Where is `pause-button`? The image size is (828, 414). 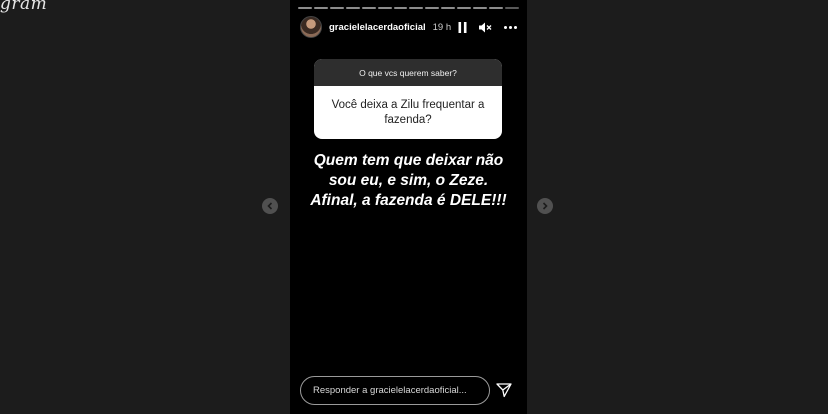
pause-button is located at coordinates (462, 27).